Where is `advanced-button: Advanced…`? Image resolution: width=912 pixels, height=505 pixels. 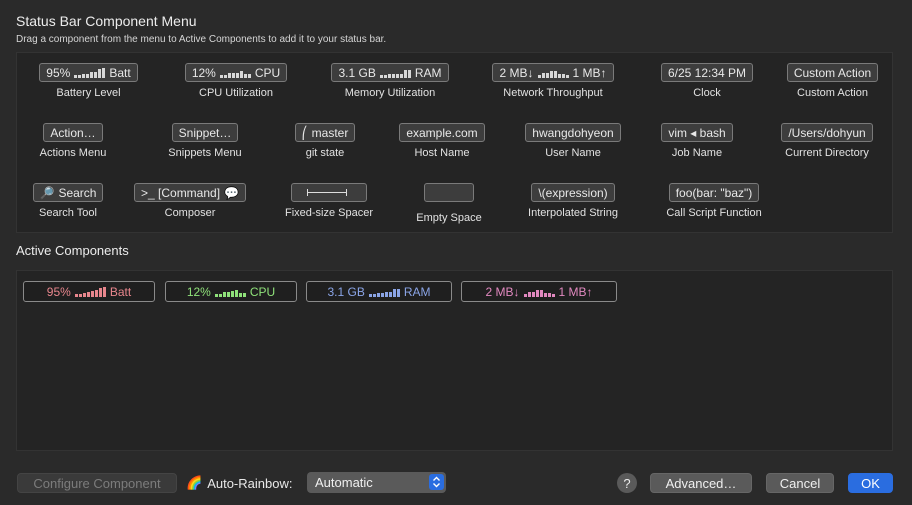
advanced-button: Advanced… is located at coordinates (701, 483).